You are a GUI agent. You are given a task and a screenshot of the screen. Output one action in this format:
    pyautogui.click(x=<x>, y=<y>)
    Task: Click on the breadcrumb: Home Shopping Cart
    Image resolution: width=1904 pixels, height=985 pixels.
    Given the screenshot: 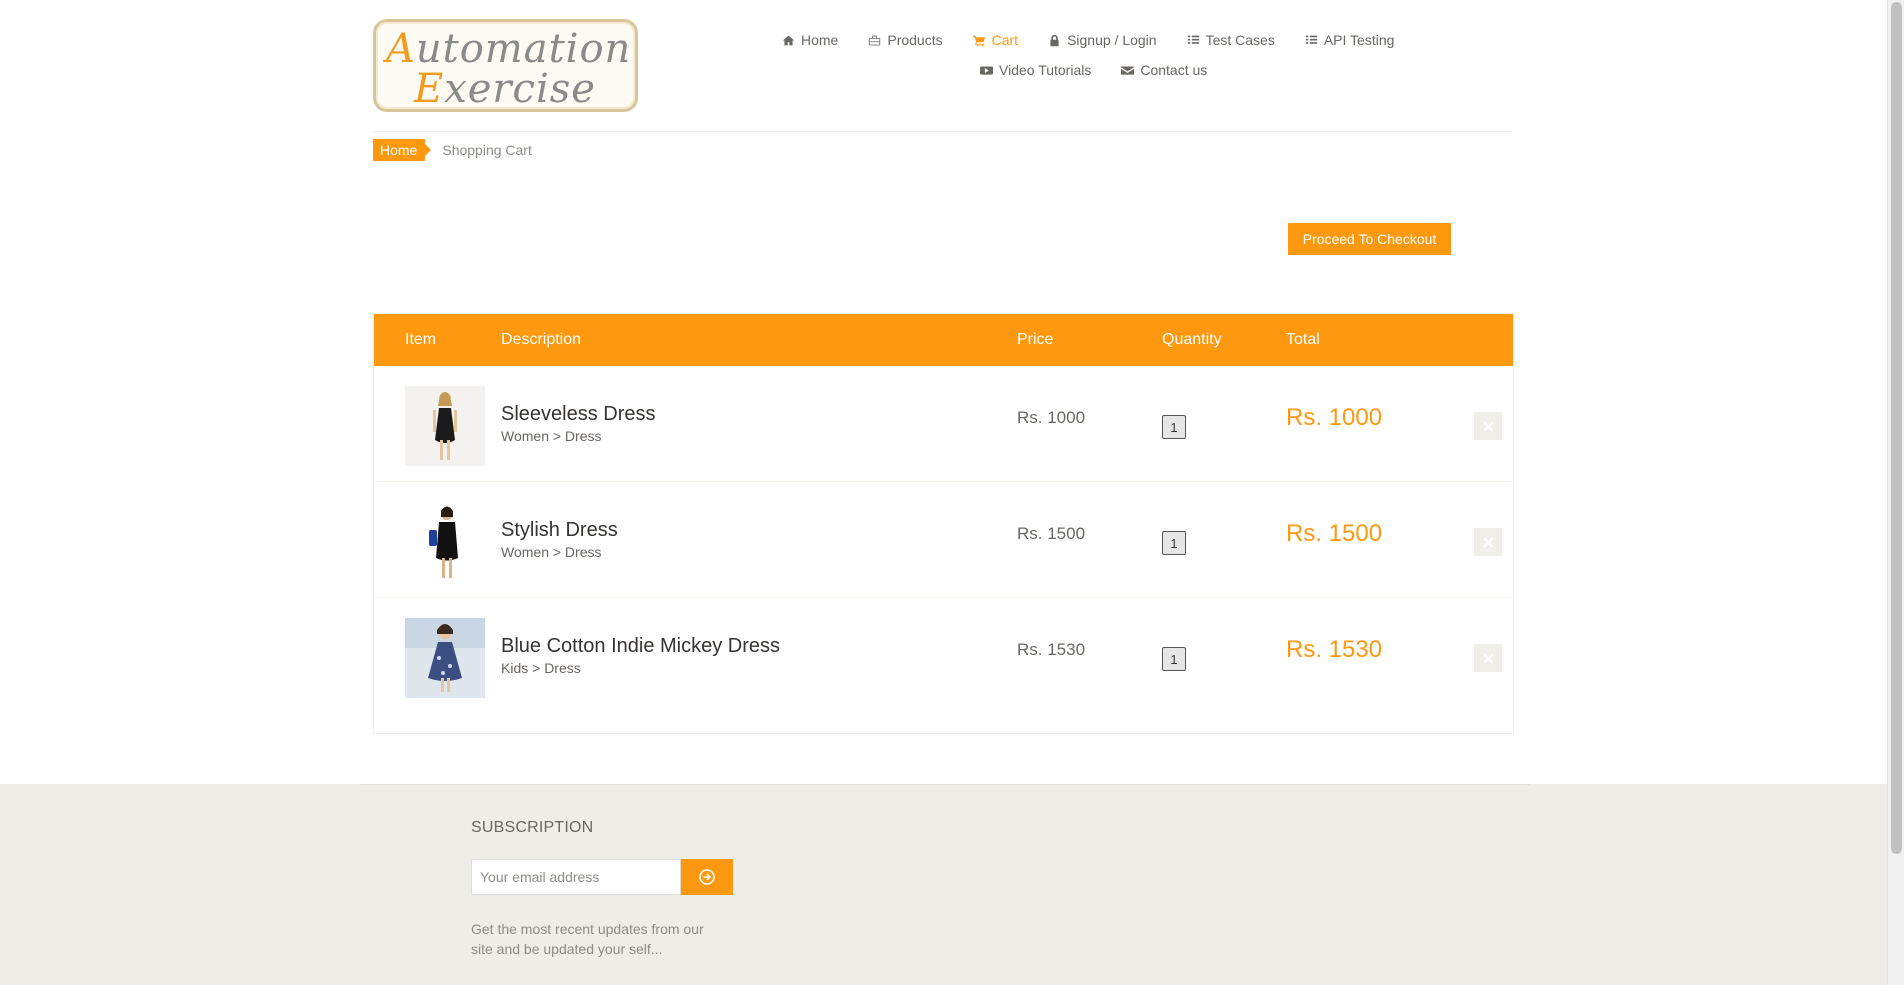 What is the action you would take?
    pyautogui.click(x=452, y=150)
    